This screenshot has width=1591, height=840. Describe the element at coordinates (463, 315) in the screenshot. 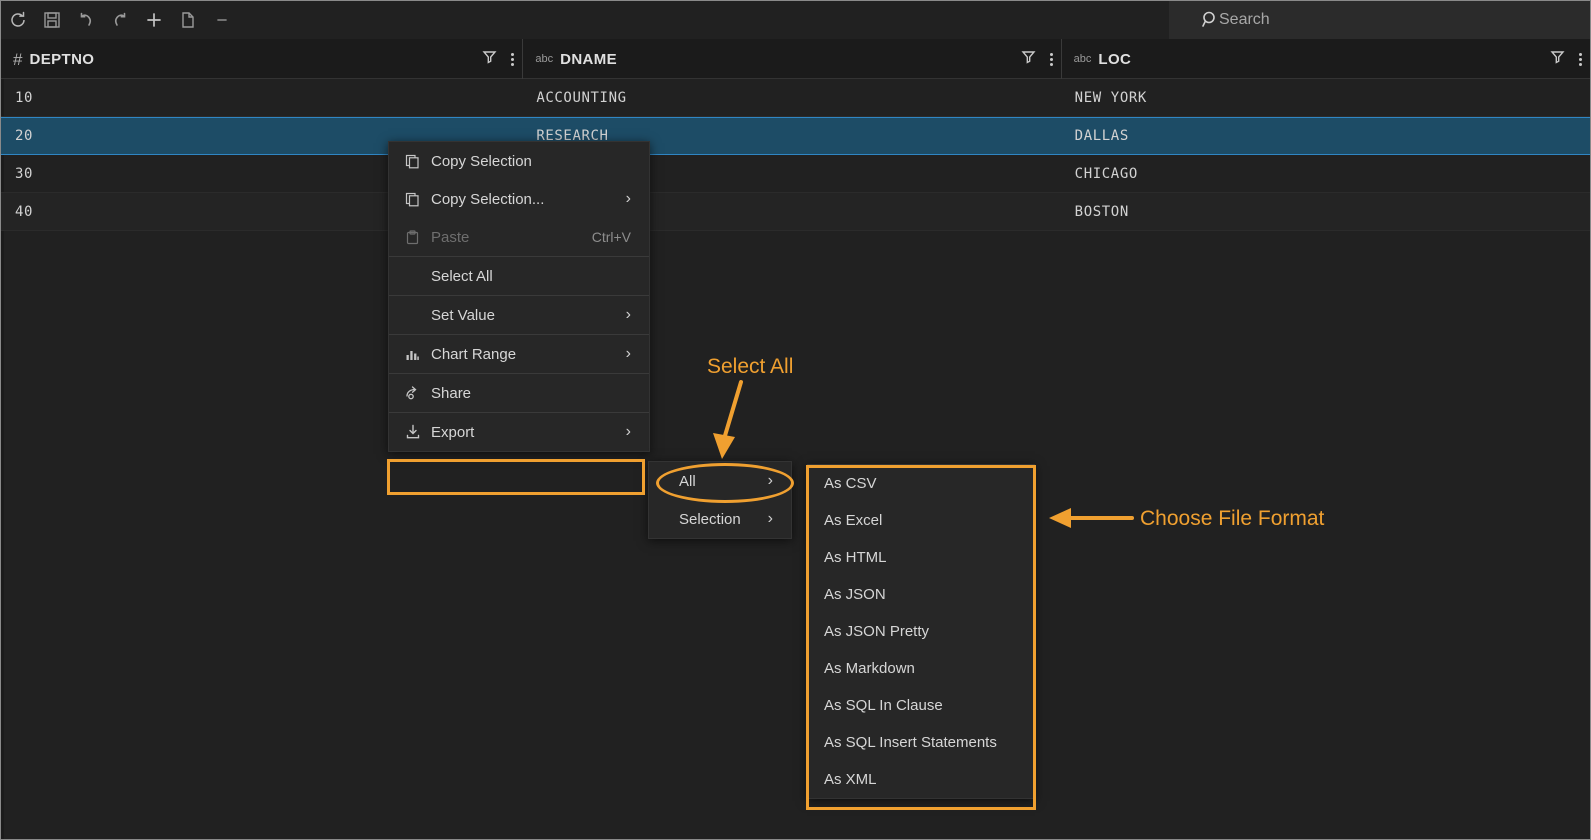

I see `menu-item-label: Set Value` at that location.